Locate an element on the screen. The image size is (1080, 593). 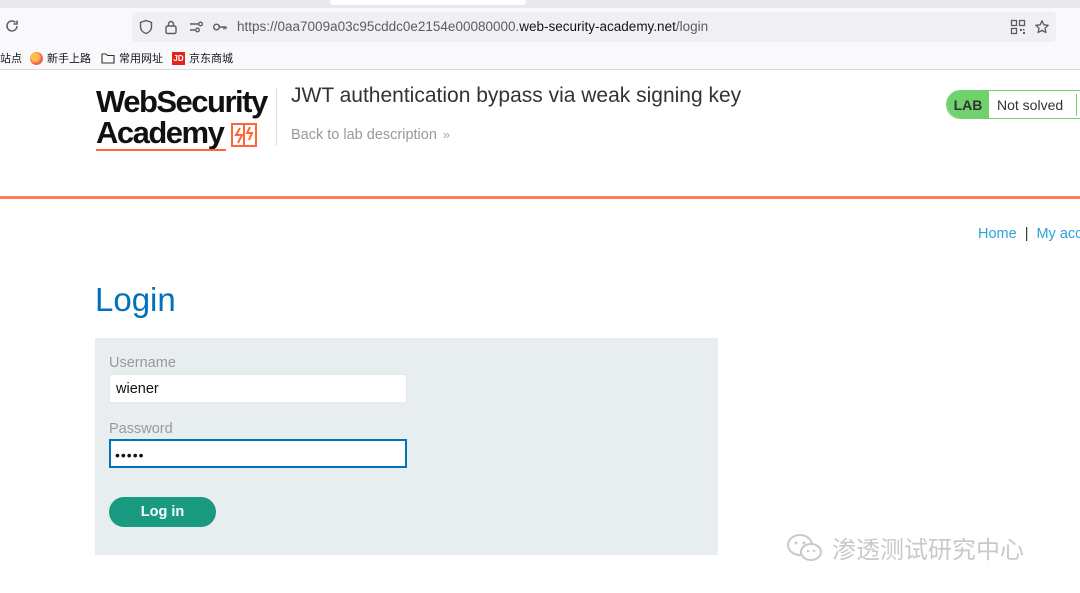
logo-underline is located at coordinates (161, 150).